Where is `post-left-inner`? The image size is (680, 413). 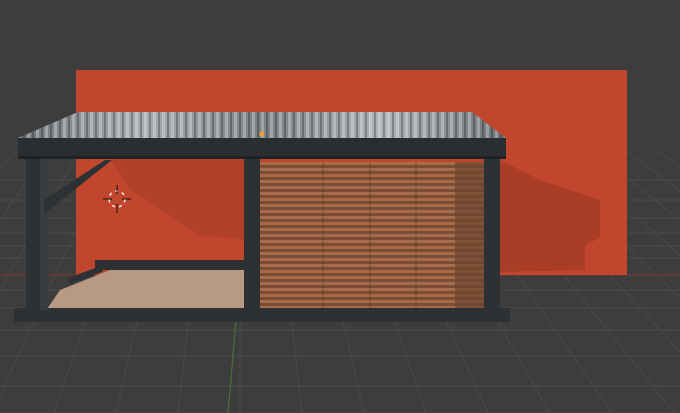 post-left-inner is located at coordinates (44, 234).